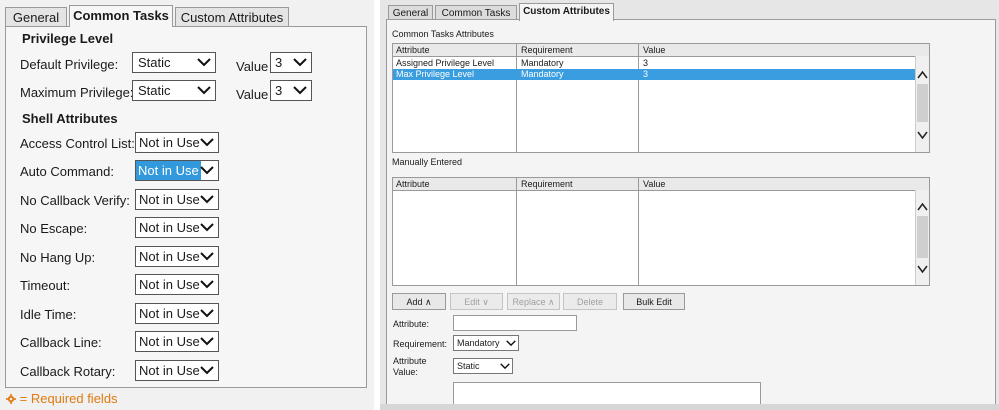 The image size is (999, 410). I want to click on no-hang-up-value: Not in Use, so click(169, 256).